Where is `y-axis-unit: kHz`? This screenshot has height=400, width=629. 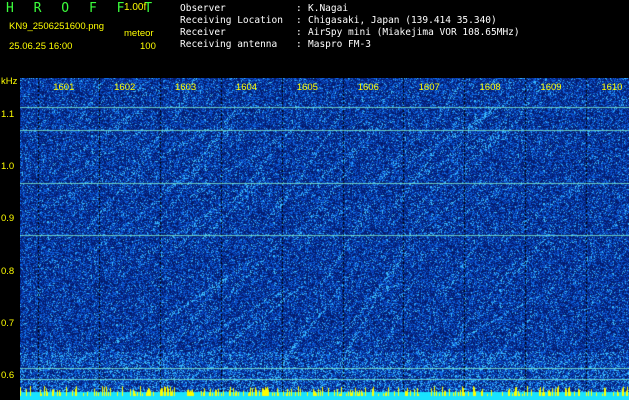 y-axis-unit: kHz is located at coordinates (9, 81).